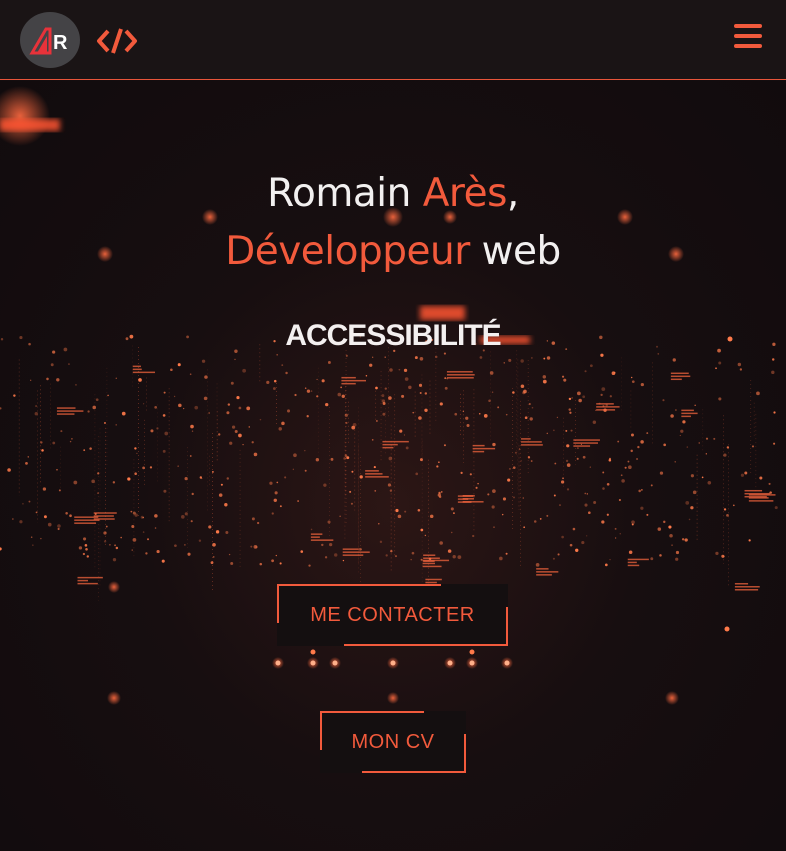  What do you see at coordinates (393, 40) in the screenshot?
I see `site-header: R` at bounding box center [393, 40].